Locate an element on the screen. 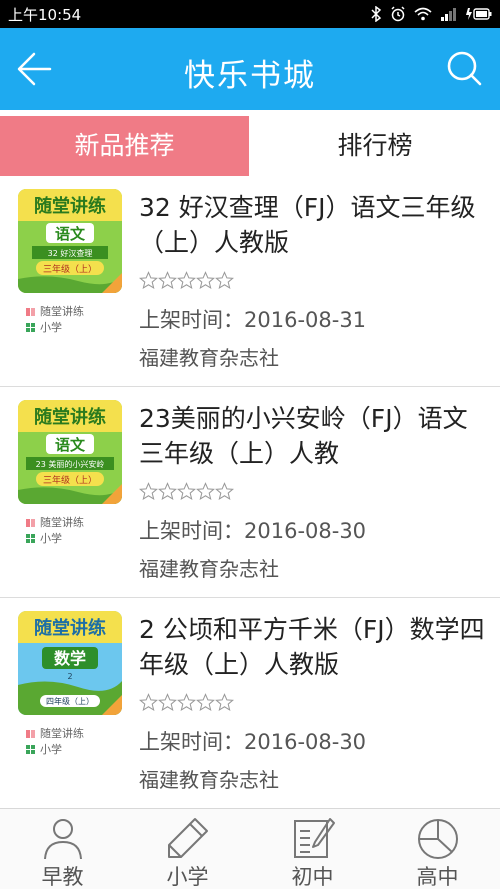  bottom-nav: 早教 小学 初中 高中 is located at coordinates (250, 848).